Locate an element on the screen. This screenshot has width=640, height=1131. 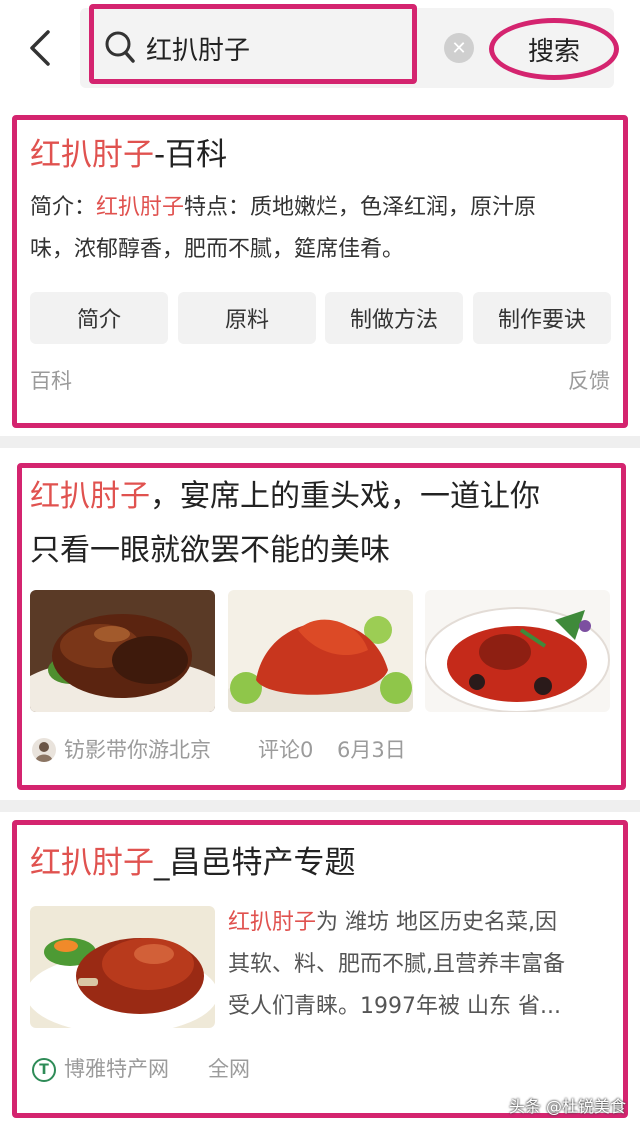
title-suffix: -百科 is located at coordinates (191, 155).